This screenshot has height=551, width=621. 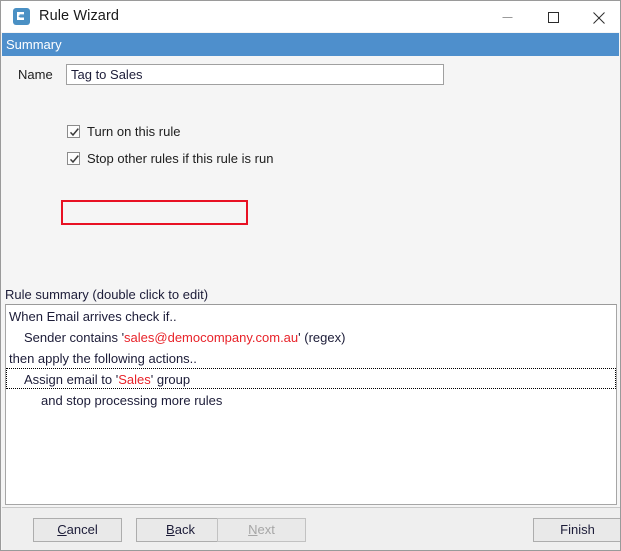 I want to click on rule-summary-row-text: and stop processing more rules, so click(x=132, y=400).